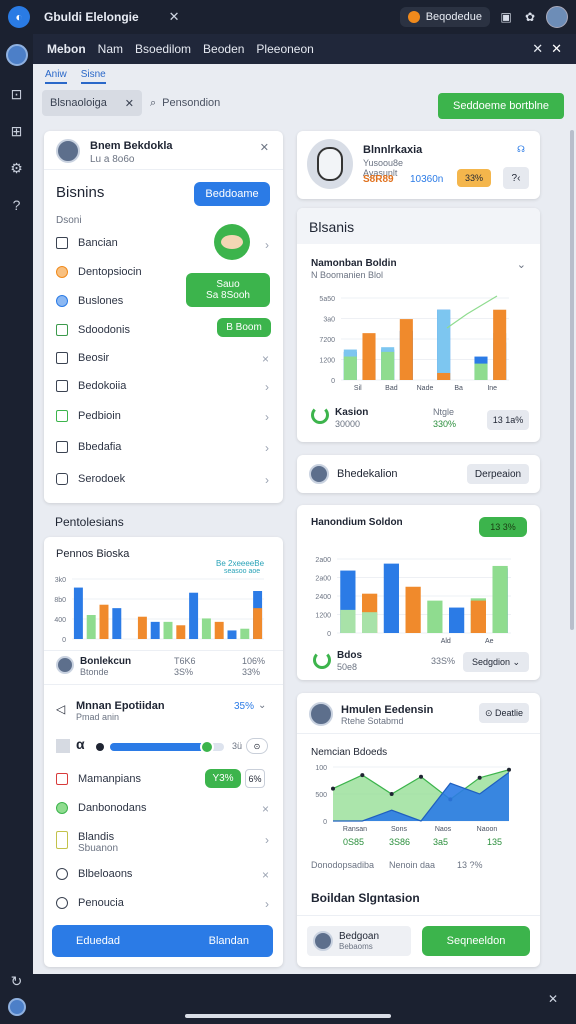 Image resolution: width=576 pixels, height=1024 pixels. Describe the element at coordinates (321, 768) in the screenshot. I see `y-tick-label: 100` at that location.